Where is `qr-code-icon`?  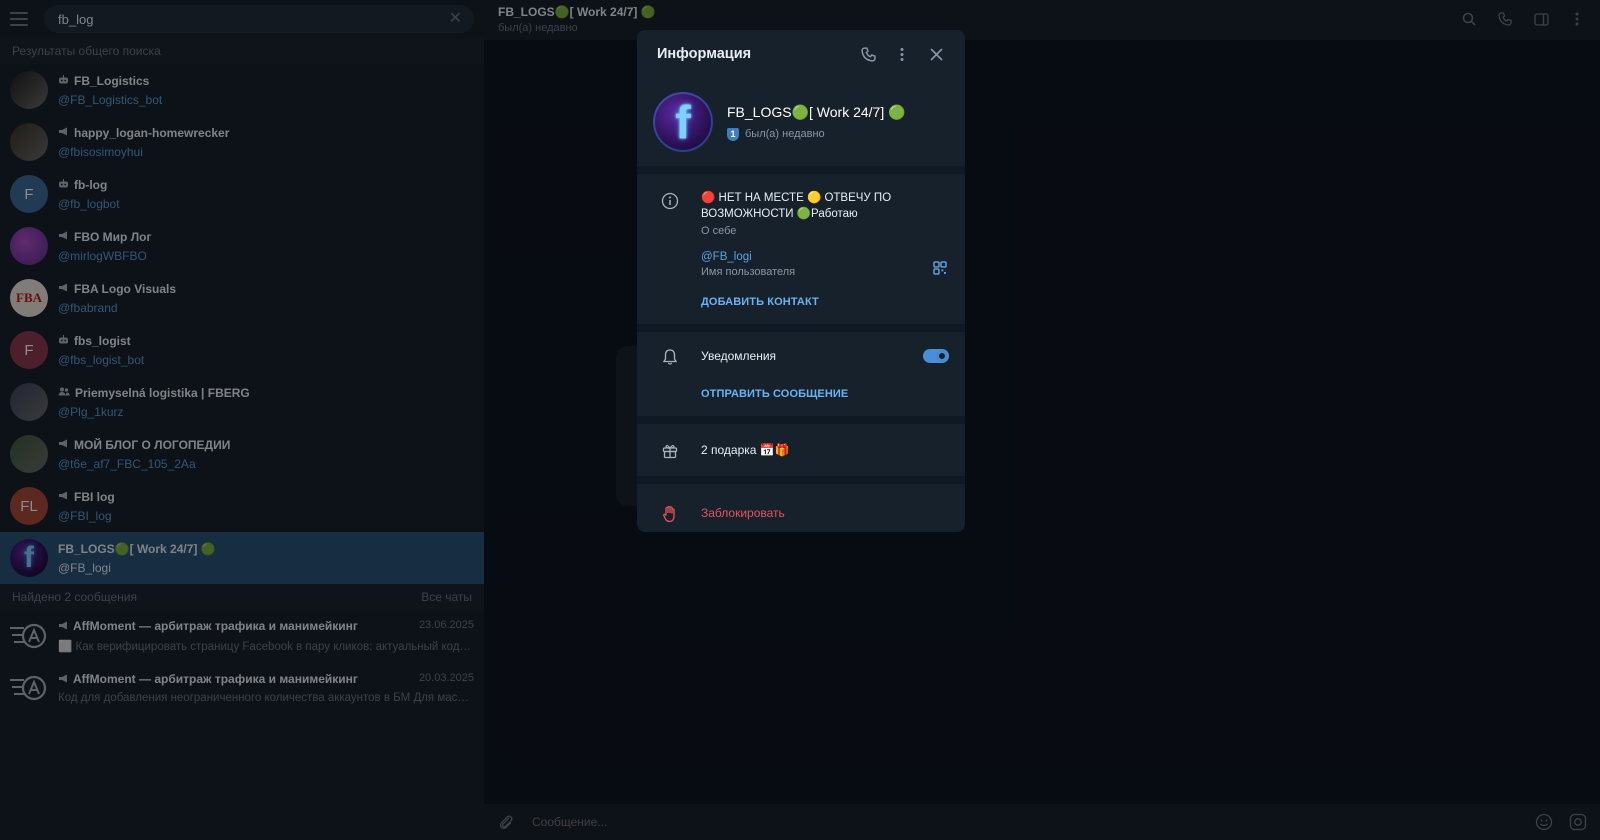
qr-code-icon is located at coordinates (940, 270).